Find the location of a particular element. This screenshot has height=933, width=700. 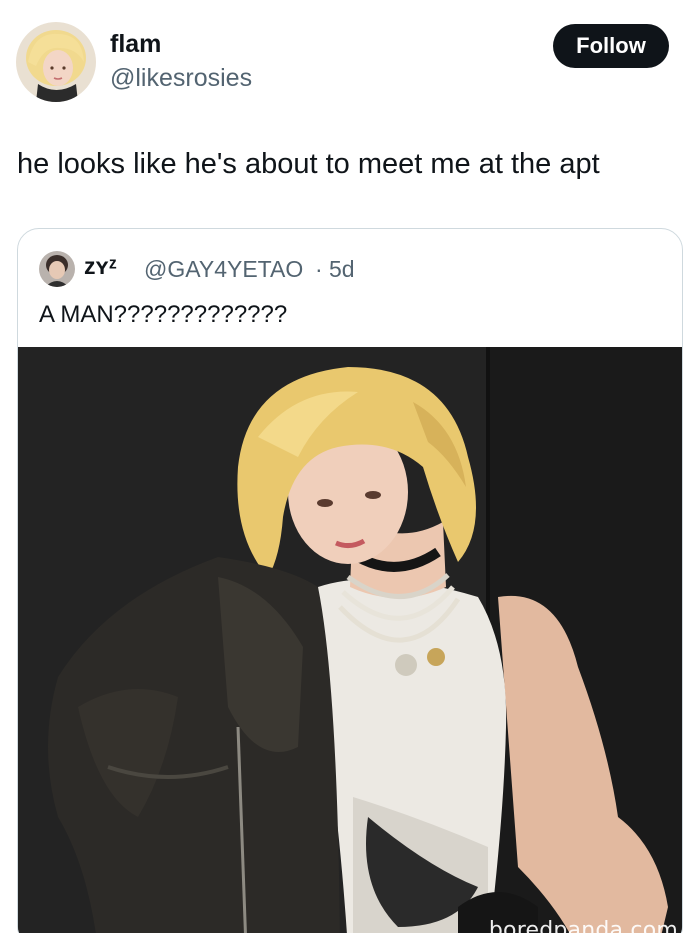

author-handle: @likesrosies is located at coordinates (181, 78).